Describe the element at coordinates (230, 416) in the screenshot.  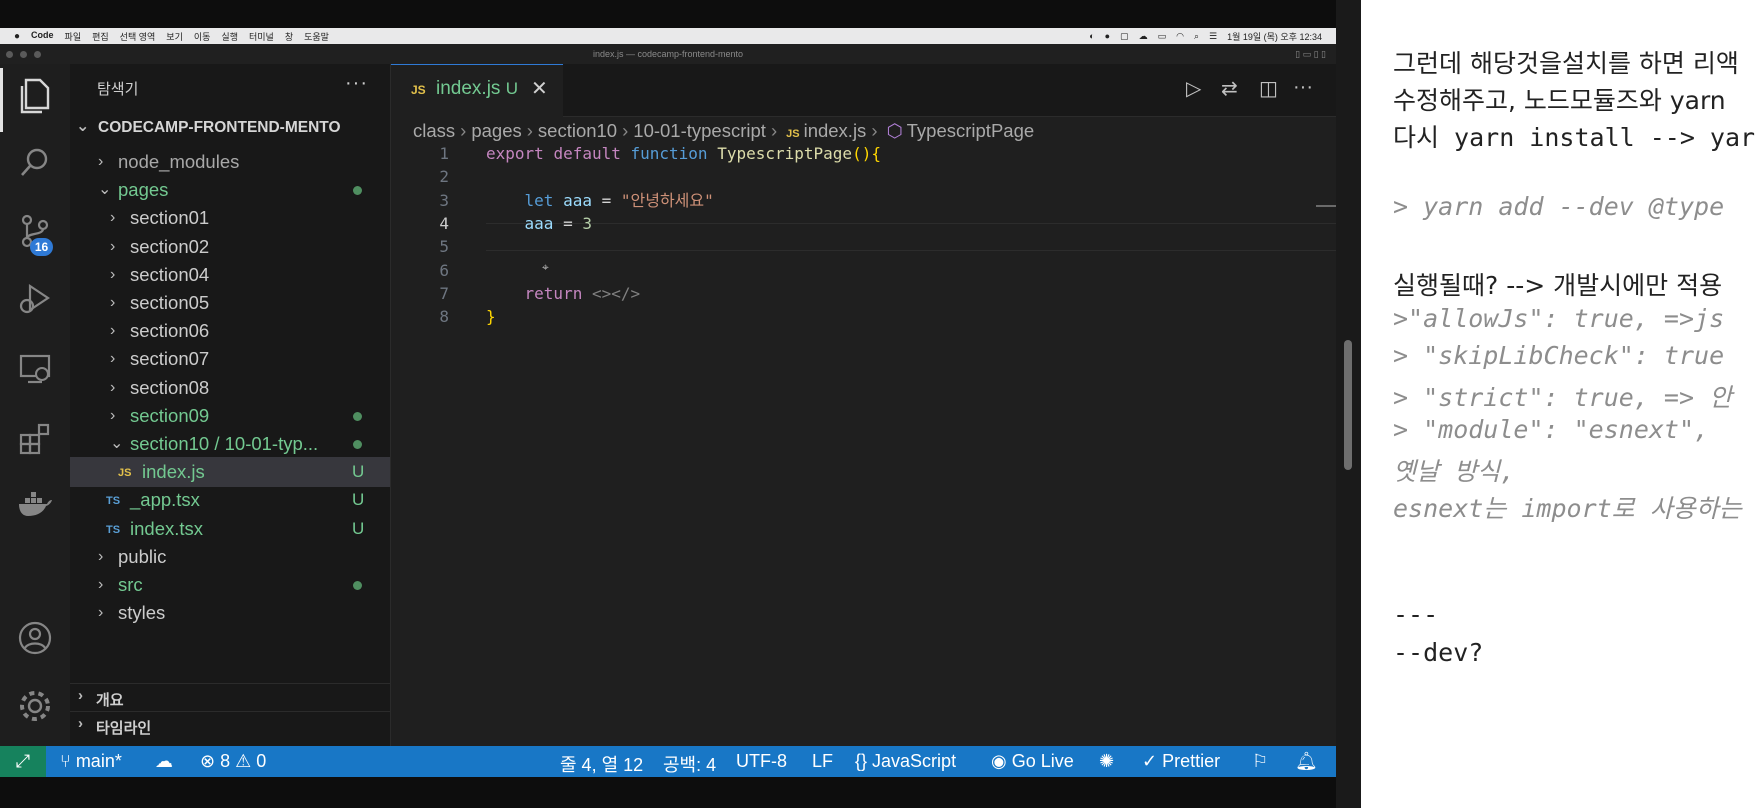
I see `tree-item: › section09` at that location.